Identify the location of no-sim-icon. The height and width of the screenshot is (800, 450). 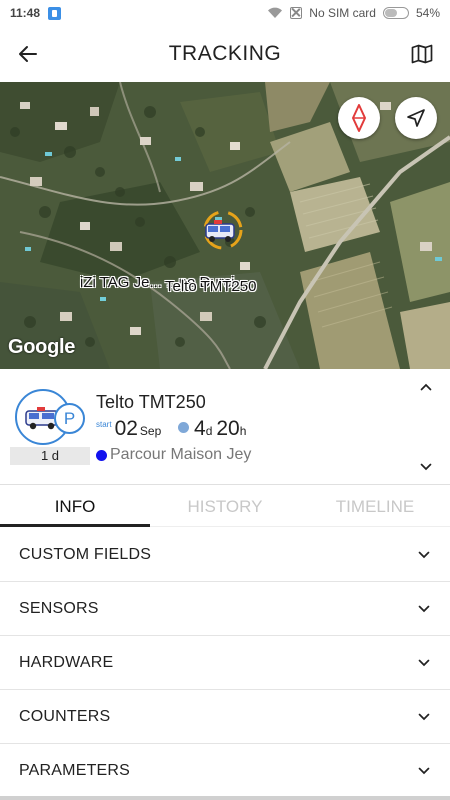
(296, 13).